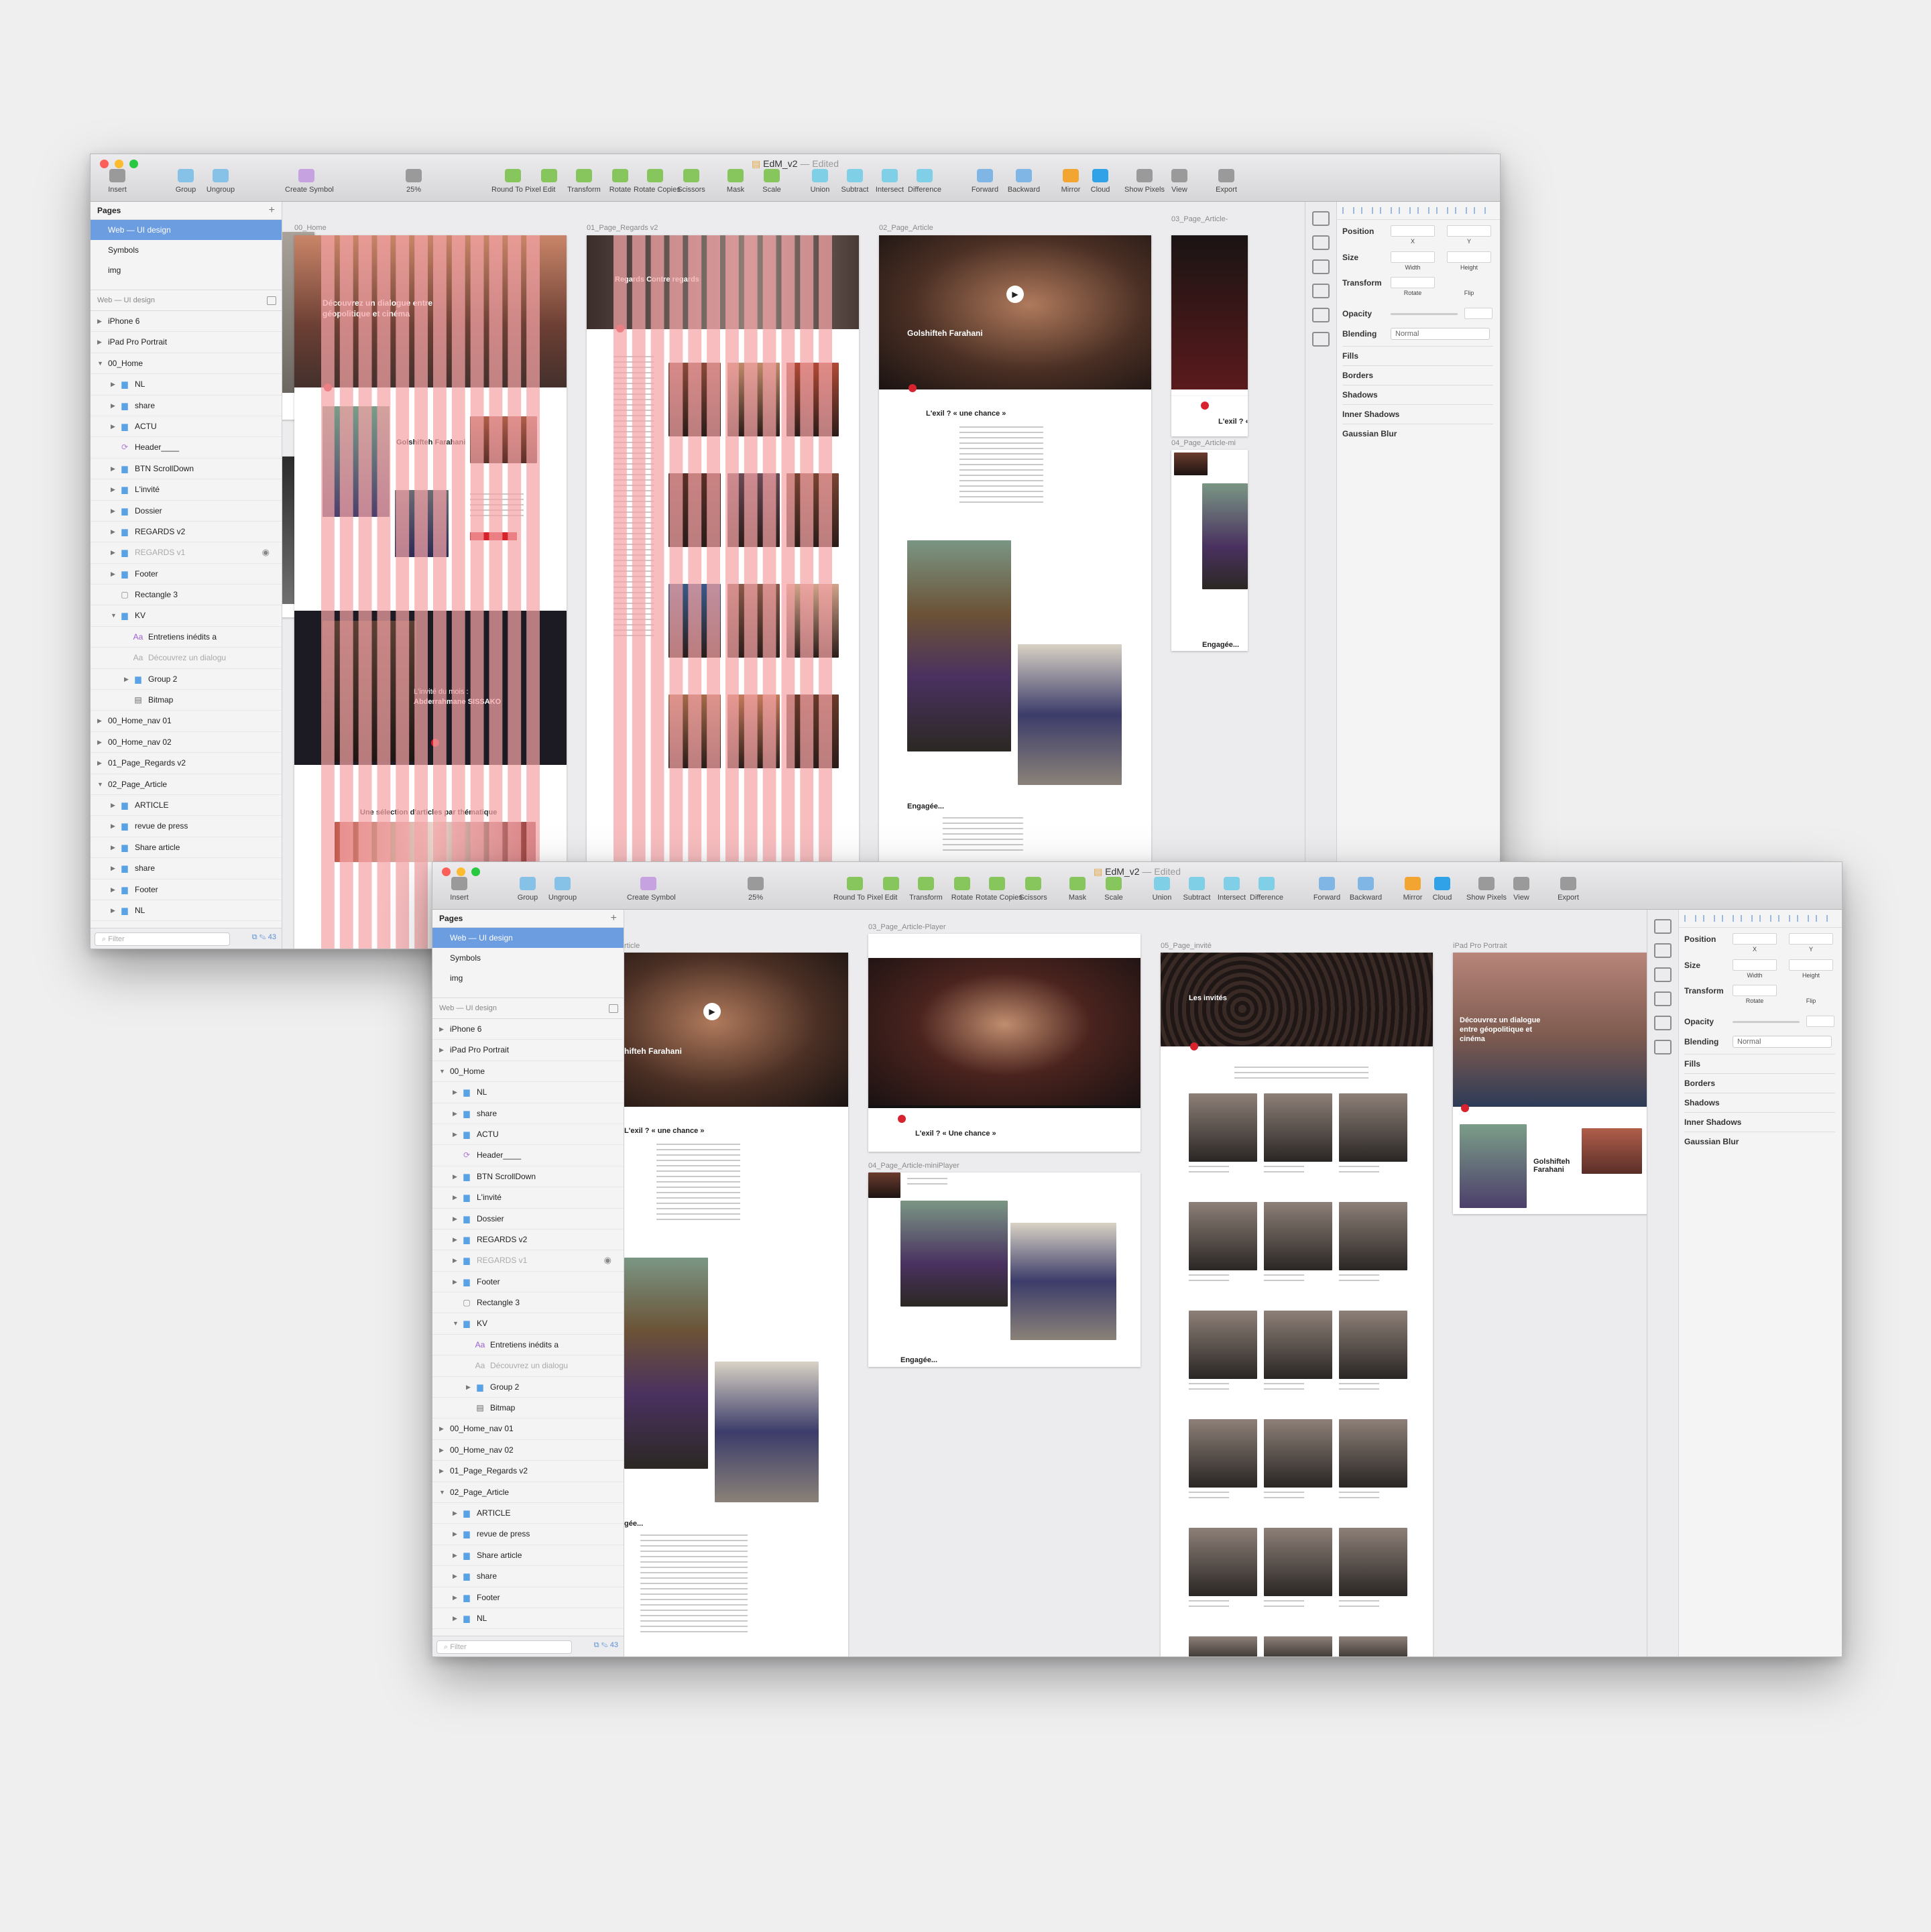 This screenshot has height=1932, width=1931. What do you see at coordinates (186, 512) in the screenshot?
I see `layer-row: ▶ ▆ Dossier` at bounding box center [186, 512].